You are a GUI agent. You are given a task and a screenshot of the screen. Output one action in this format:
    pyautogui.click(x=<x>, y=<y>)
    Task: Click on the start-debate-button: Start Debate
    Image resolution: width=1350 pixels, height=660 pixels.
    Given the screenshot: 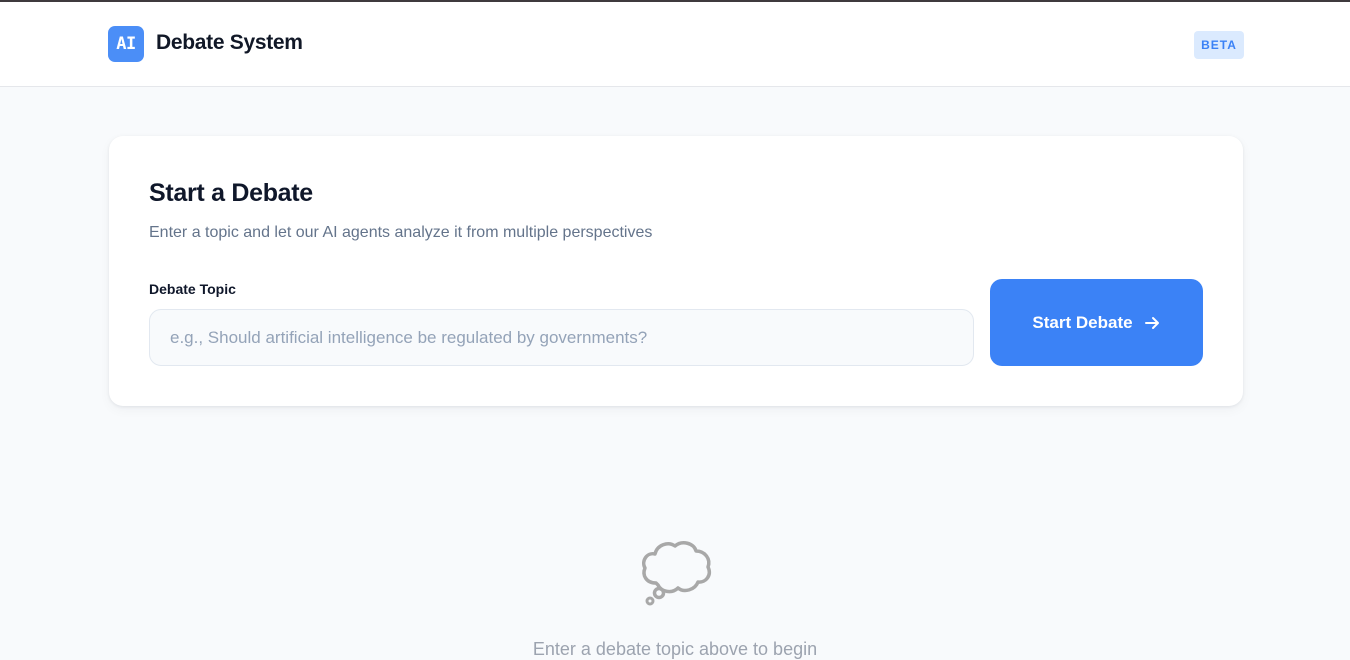 What is the action you would take?
    pyautogui.click(x=1096, y=322)
    